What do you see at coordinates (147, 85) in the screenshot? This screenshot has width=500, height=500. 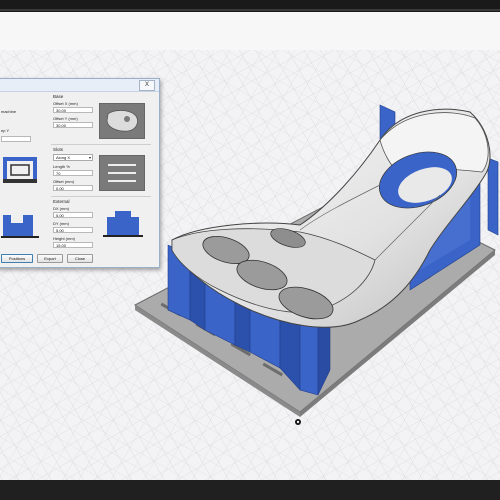 I see `dialog-close-icon: X` at bounding box center [147, 85].